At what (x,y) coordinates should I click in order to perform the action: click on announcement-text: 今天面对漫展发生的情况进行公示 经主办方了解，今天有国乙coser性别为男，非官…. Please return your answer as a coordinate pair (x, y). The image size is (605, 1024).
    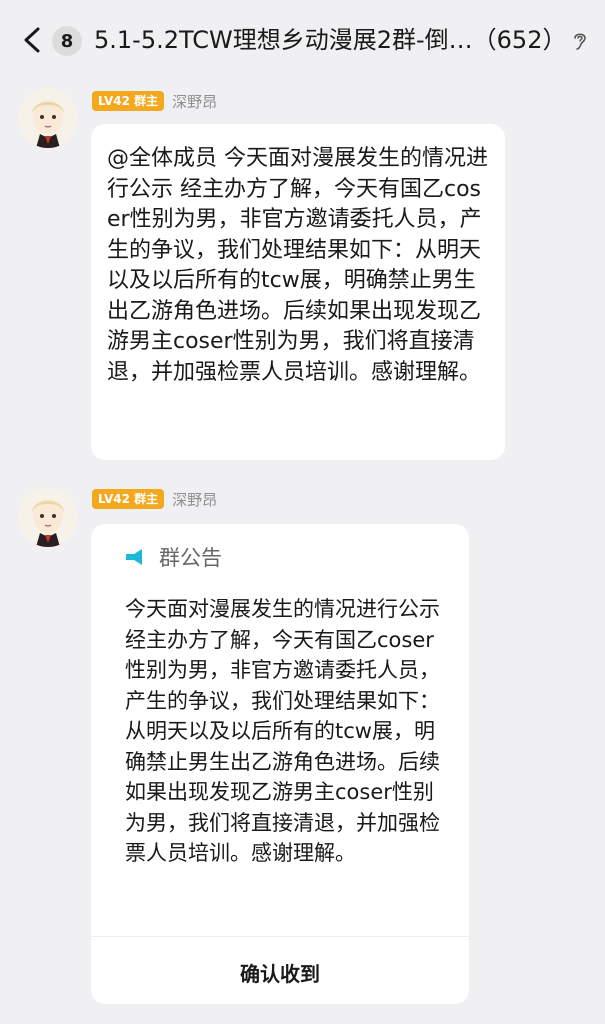
    Looking at the image, I should click on (282, 731).